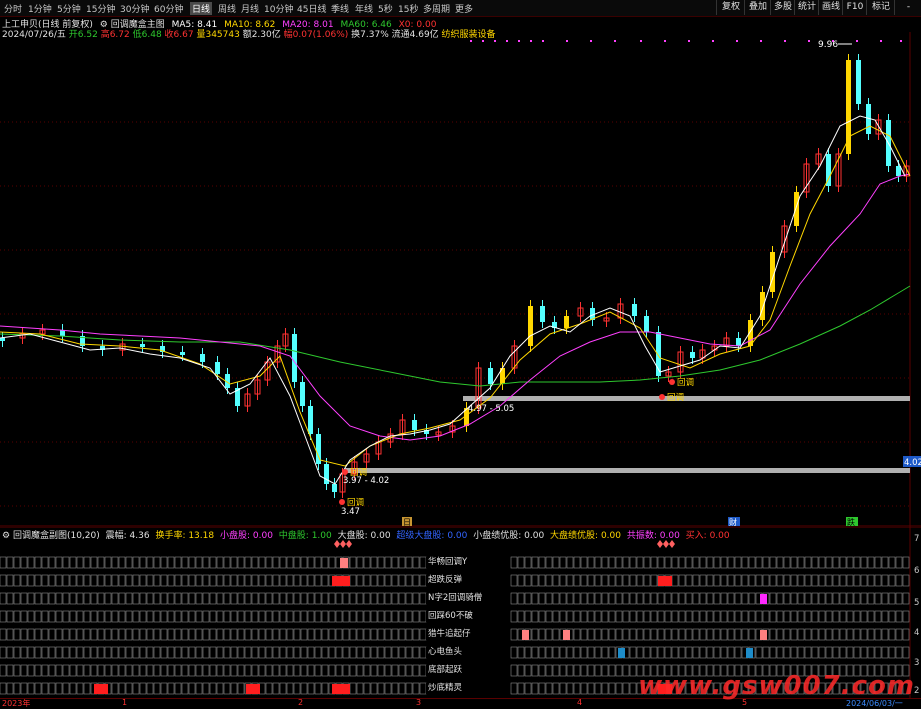 Image resolution: width=921 pixels, height=709 pixels. Describe the element at coordinates (415, 35) in the screenshot. I see `quote-float: 流通4.69亿` at that location.